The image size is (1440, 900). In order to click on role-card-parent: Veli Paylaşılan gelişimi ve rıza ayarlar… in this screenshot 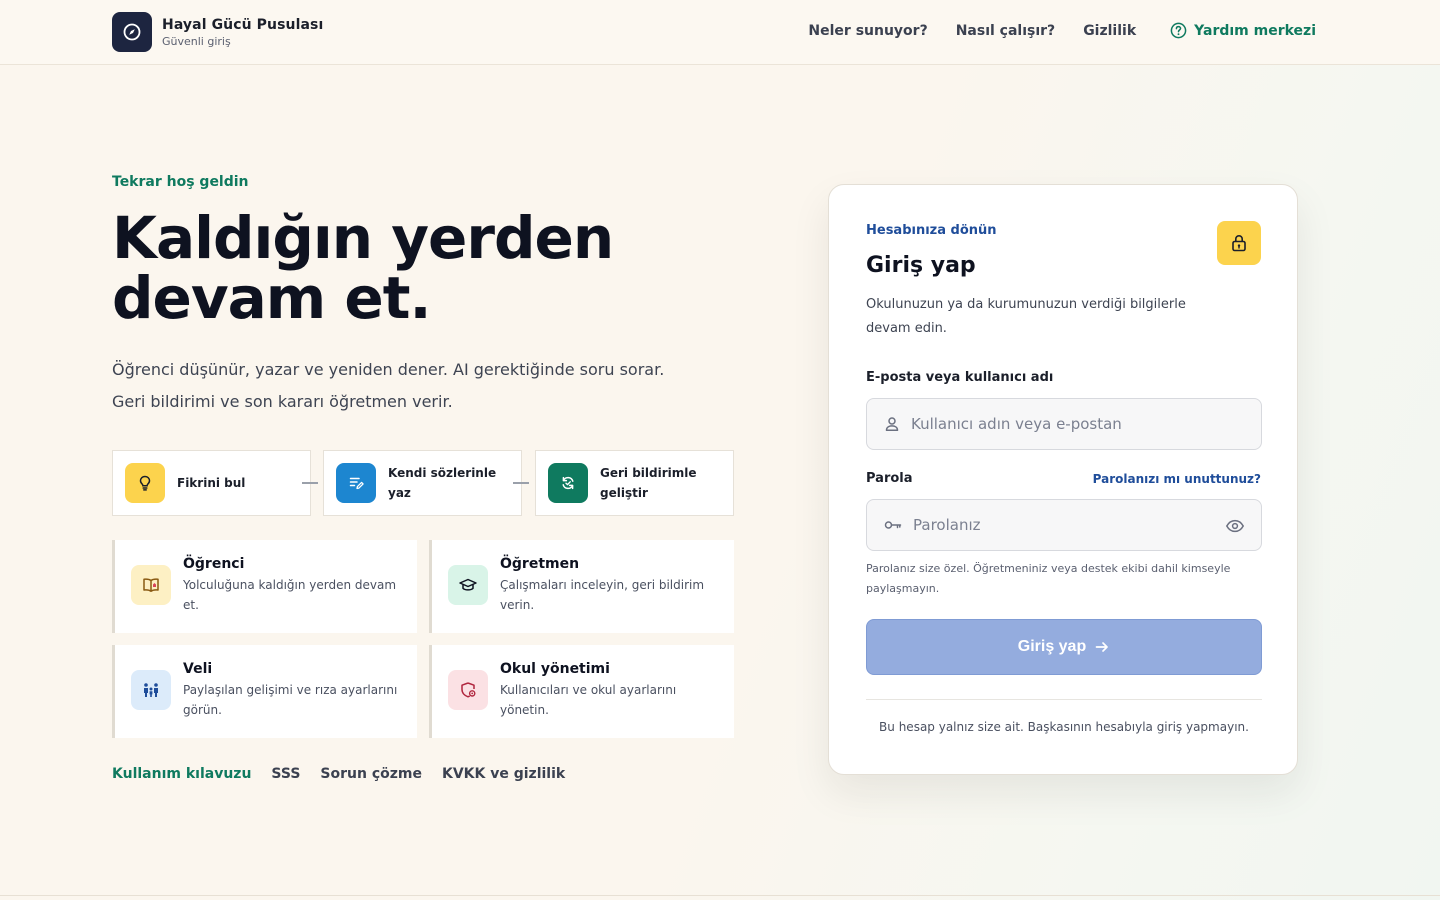, I will do `click(264, 691)`.